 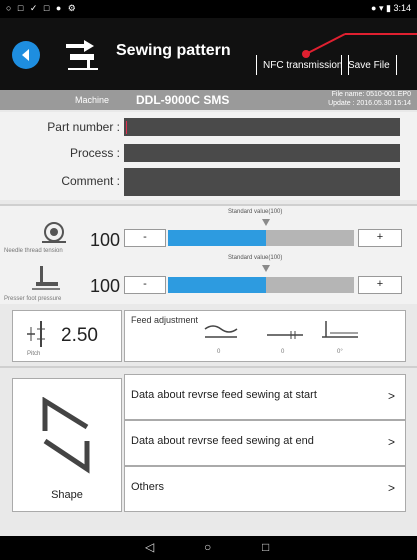 I want to click on pitch-icon, so click(x=36, y=334).